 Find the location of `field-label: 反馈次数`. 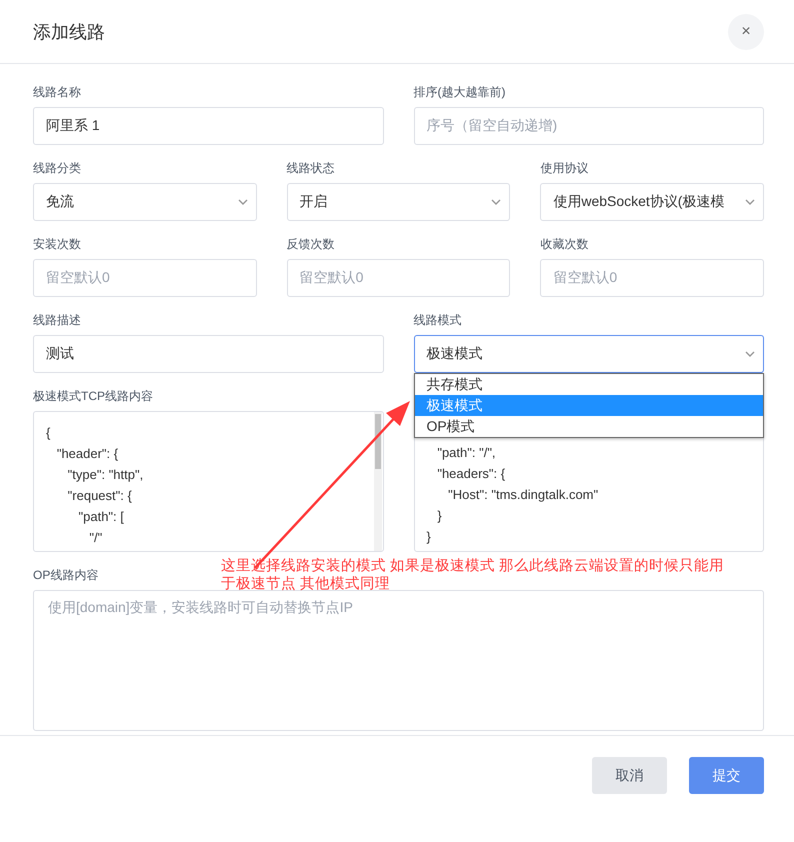

field-label: 反馈次数 is located at coordinates (310, 244).